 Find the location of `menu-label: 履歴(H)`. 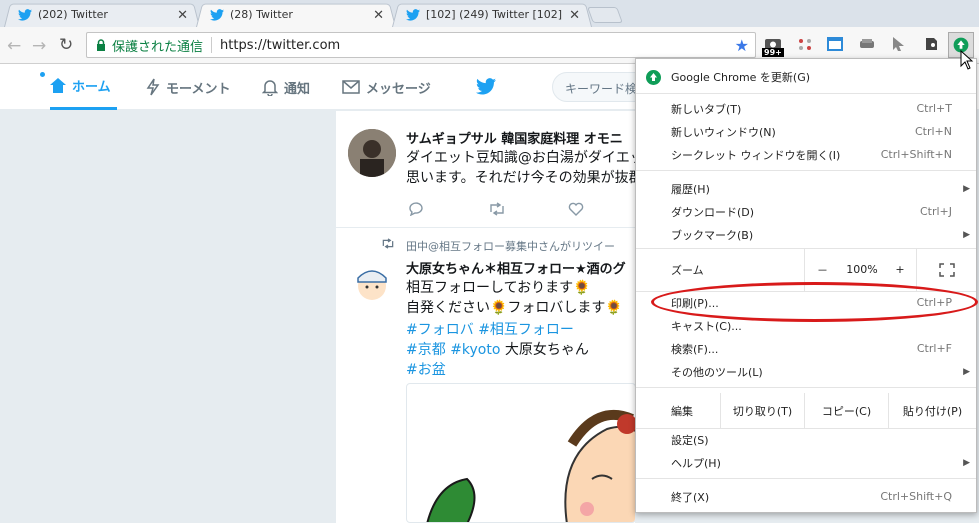

menu-label: 履歴(H) is located at coordinates (690, 189).